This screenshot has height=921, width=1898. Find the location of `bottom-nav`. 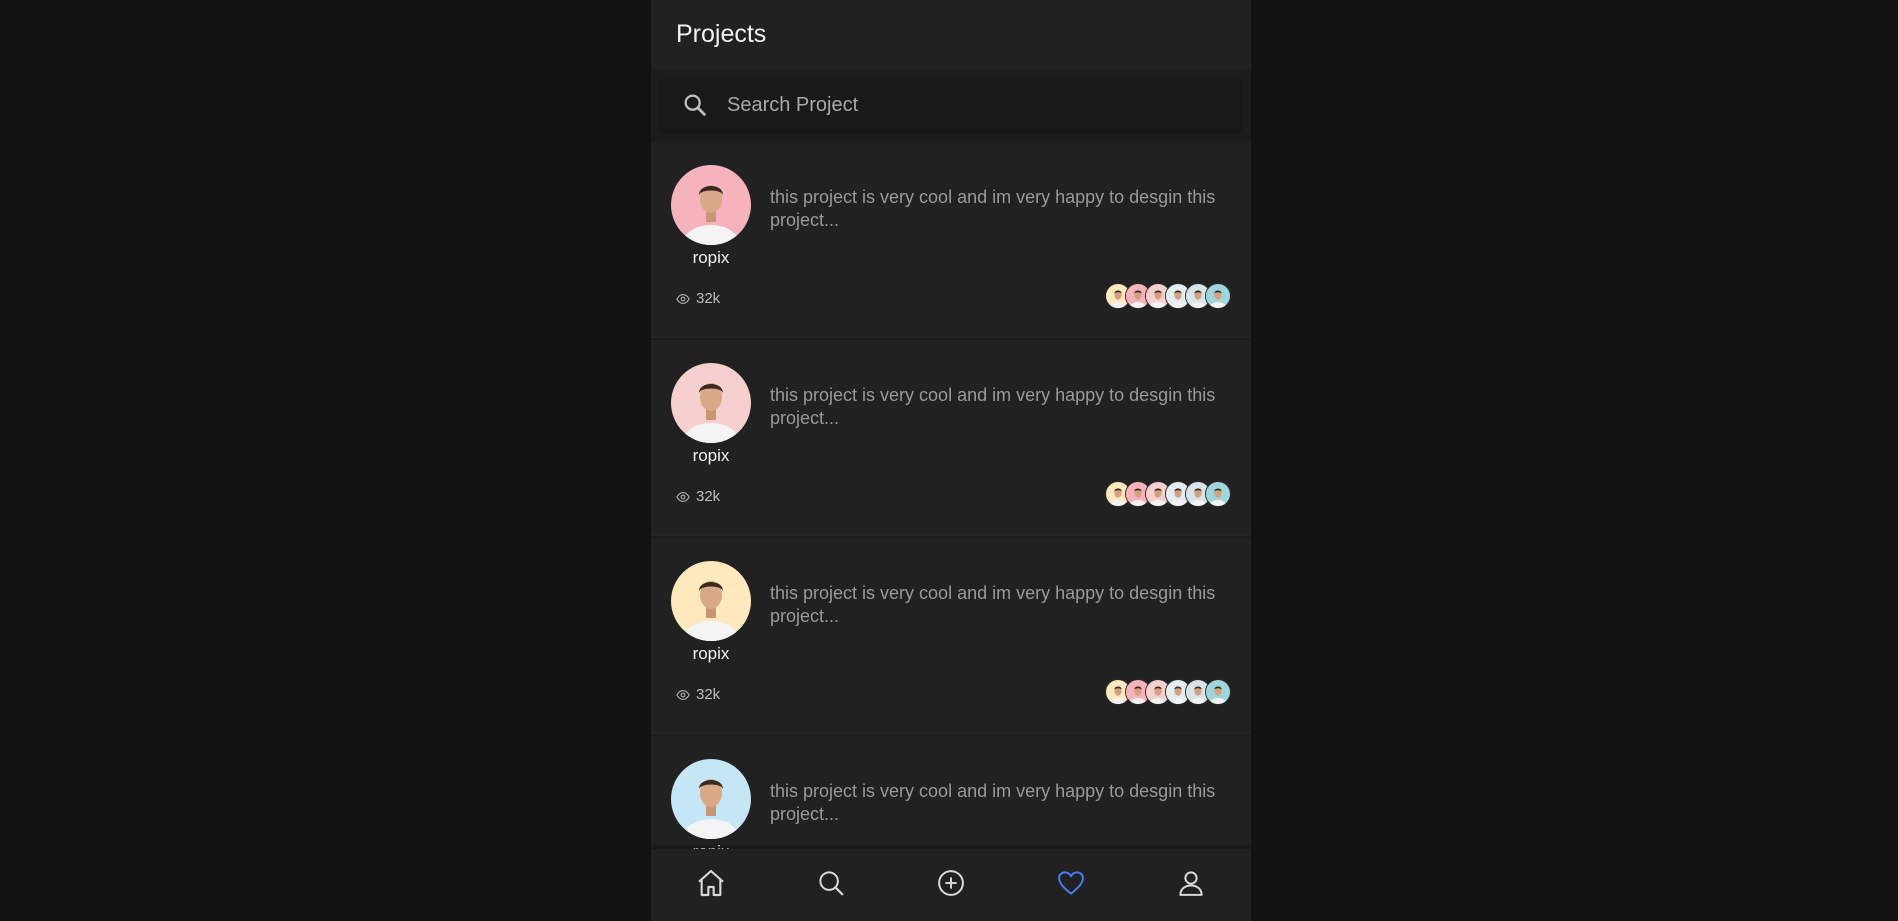

bottom-nav is located at coordinates (951, 885).